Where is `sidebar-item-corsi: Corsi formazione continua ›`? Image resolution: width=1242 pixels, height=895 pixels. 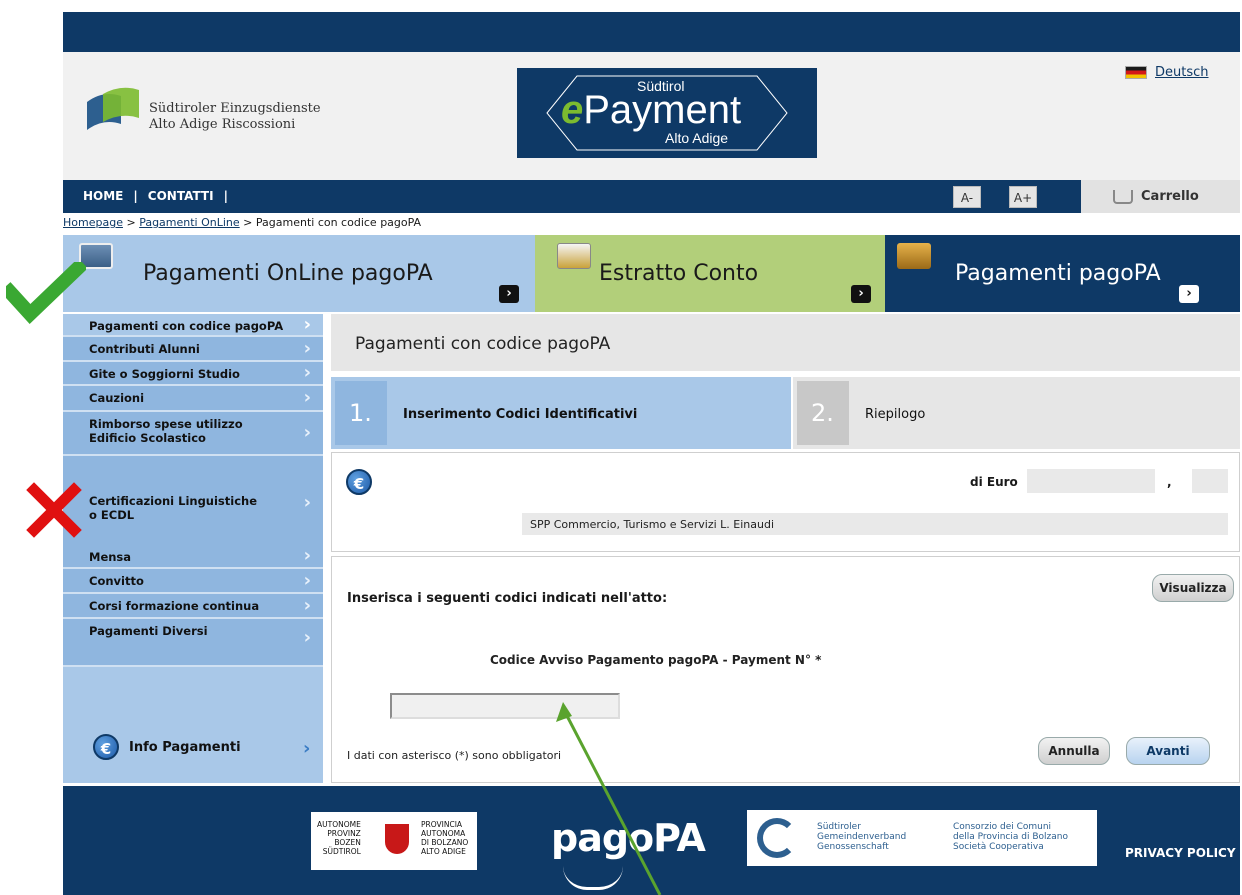 sidebar-item-corsi: Corsi formazione continua › is located at coordinates (193, 606).